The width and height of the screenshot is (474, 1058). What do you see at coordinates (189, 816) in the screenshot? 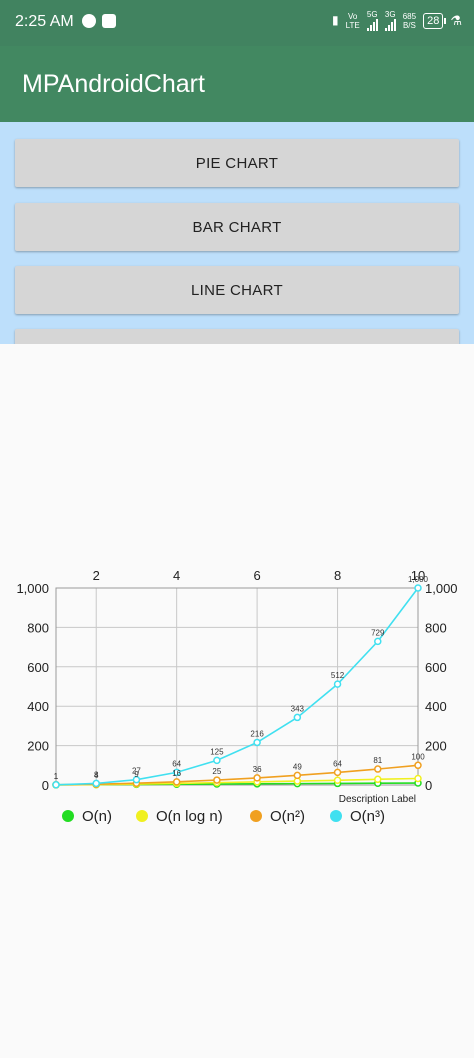
I see `legend-label: O(n log n)` at bounding box center [189, 816].